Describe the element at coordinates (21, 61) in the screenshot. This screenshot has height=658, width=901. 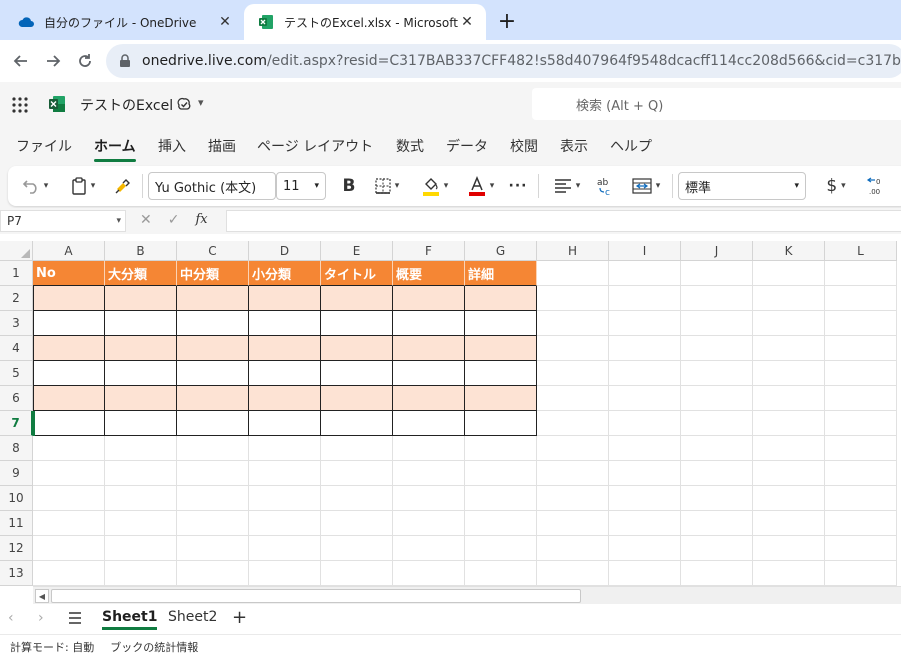
I see `back-arrow-icon` at that location.